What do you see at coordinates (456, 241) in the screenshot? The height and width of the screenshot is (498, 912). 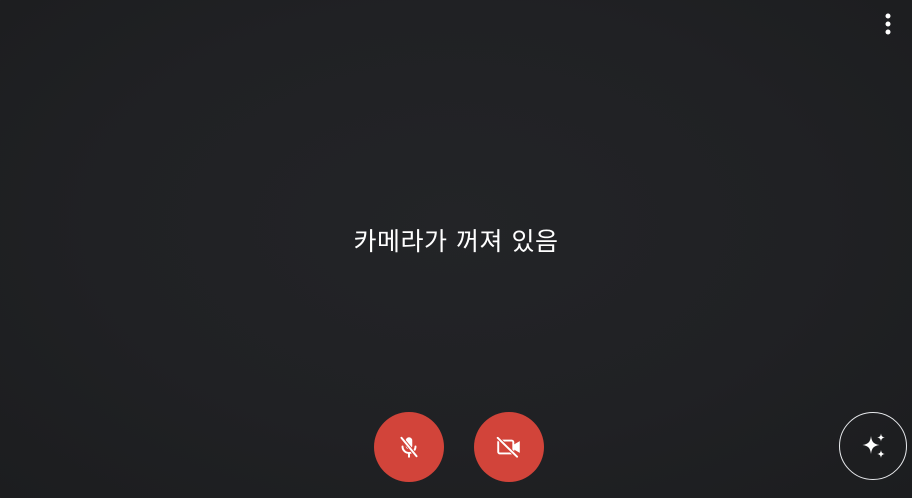 I see `camera-off-status: 카메라가 꺼져 있음` at bounding box center [456, 241].